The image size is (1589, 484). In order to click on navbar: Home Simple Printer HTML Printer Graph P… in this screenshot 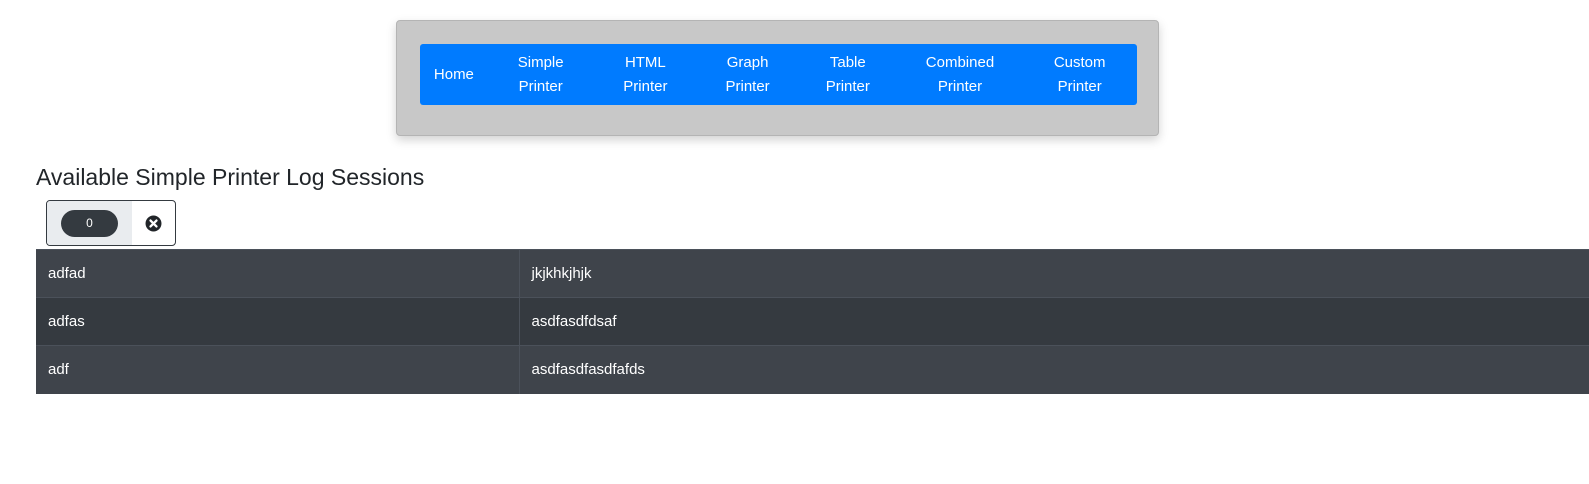, I will do `click(778, 74)`.